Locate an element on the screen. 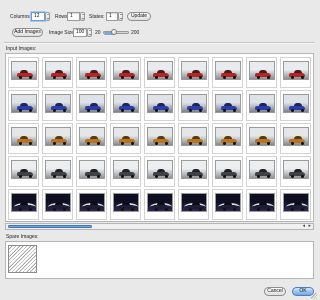 This screenshot has height=300, width=320. spare-images-panel is located at coordinates (159, 260).